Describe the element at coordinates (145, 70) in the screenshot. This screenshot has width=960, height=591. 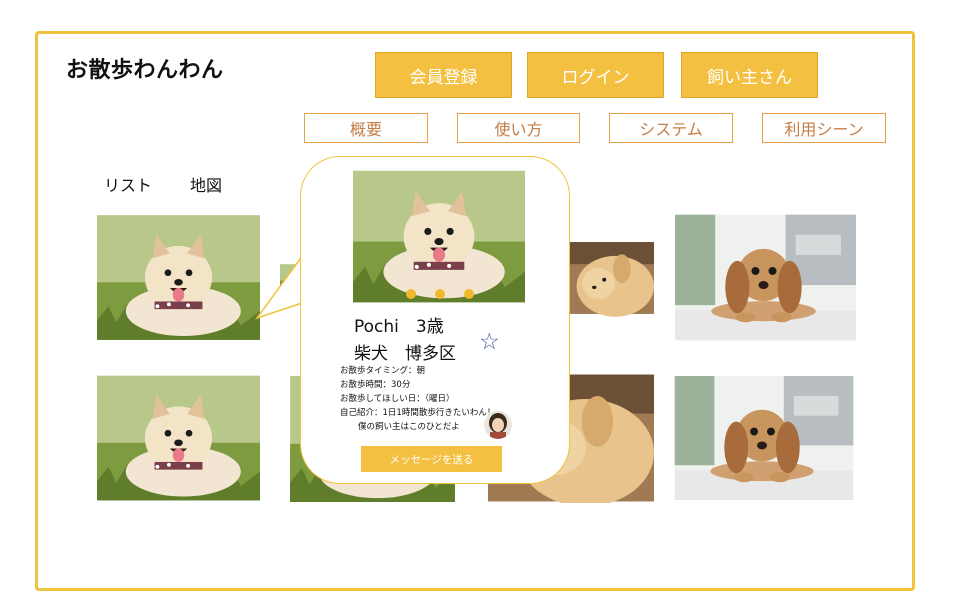
I see `brand-title: お散歩わんわん` at that location.